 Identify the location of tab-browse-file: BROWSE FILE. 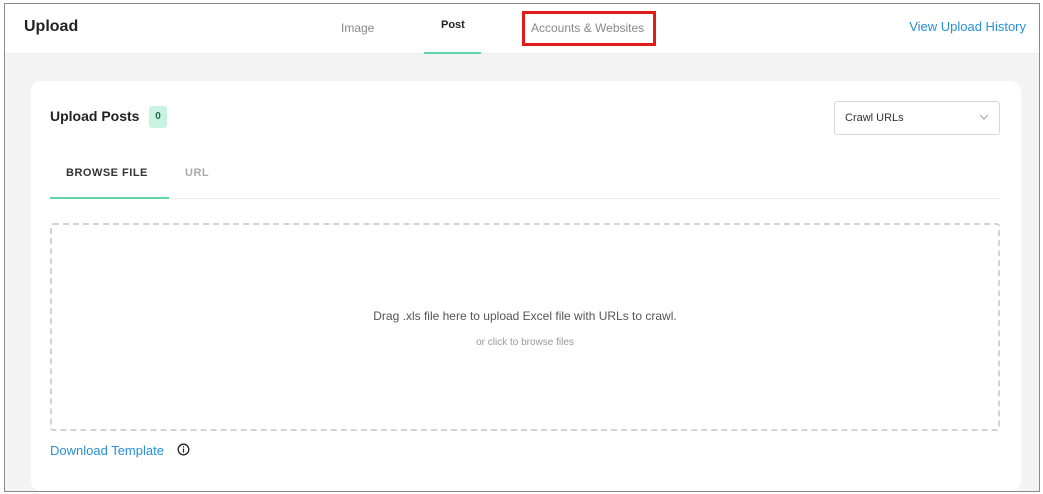
(107, 173).